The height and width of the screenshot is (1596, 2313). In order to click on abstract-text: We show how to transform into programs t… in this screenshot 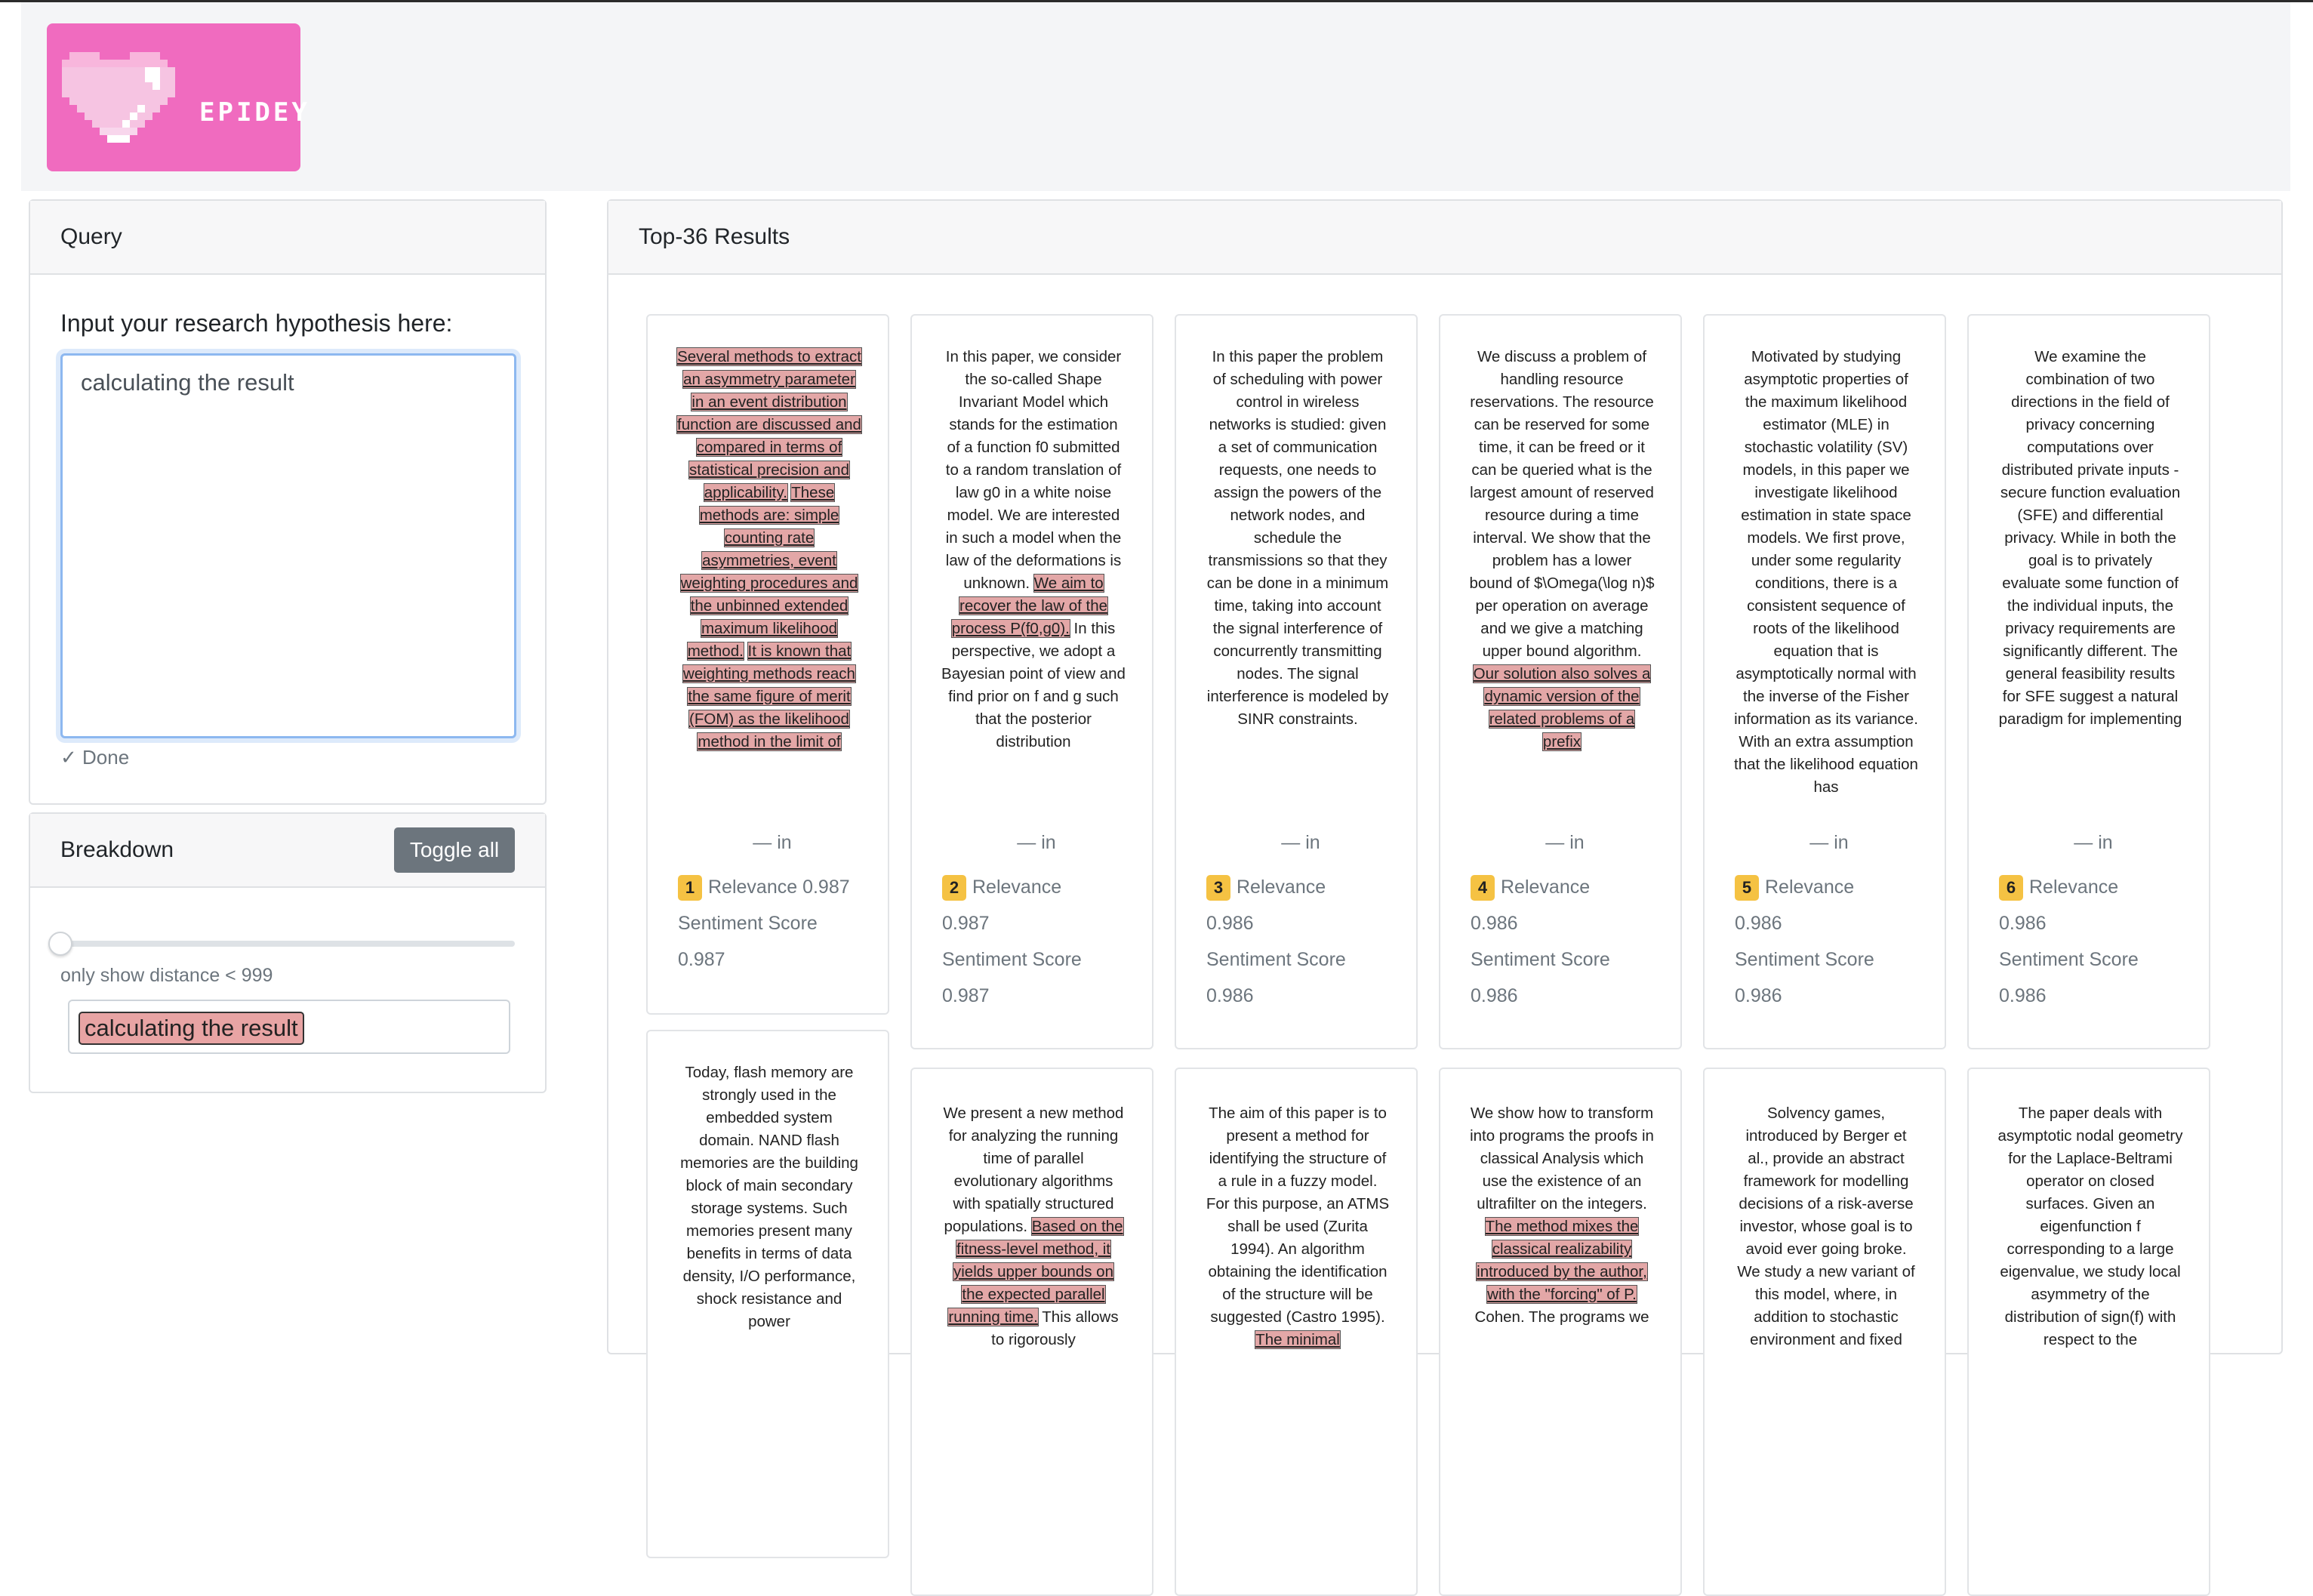, I will do `click(1562, 1158)`.